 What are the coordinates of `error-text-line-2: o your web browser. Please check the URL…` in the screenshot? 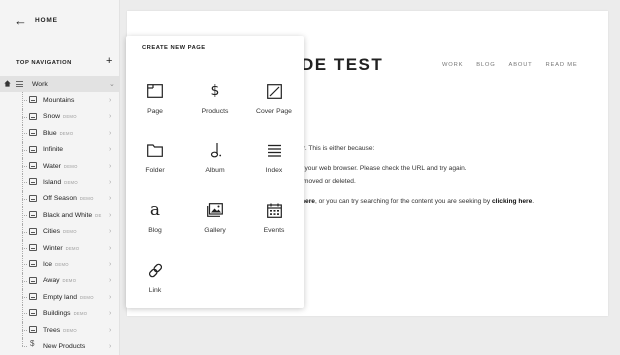 It's located at (383, 168).